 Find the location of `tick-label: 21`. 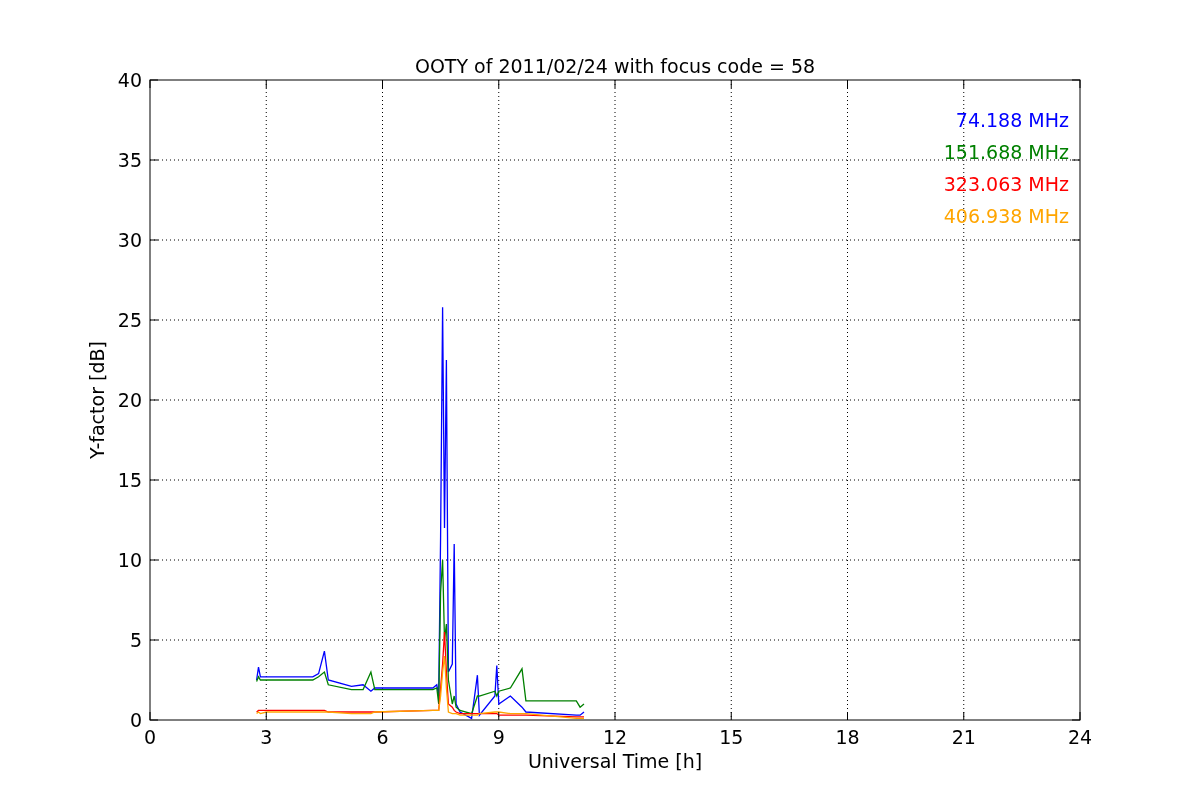

tick-label: 21 is located at coordinates (963, 737).